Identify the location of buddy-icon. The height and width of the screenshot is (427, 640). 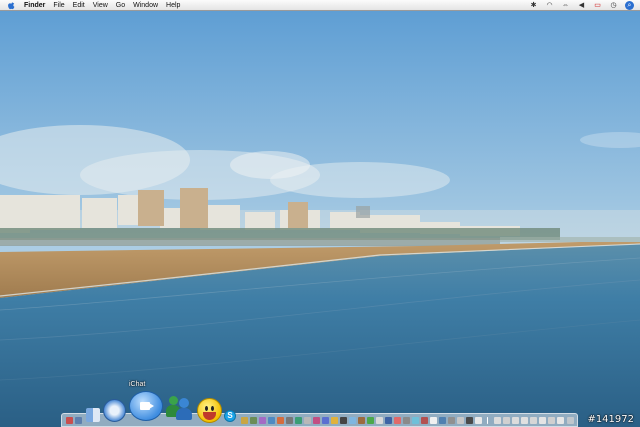
(180, 408).